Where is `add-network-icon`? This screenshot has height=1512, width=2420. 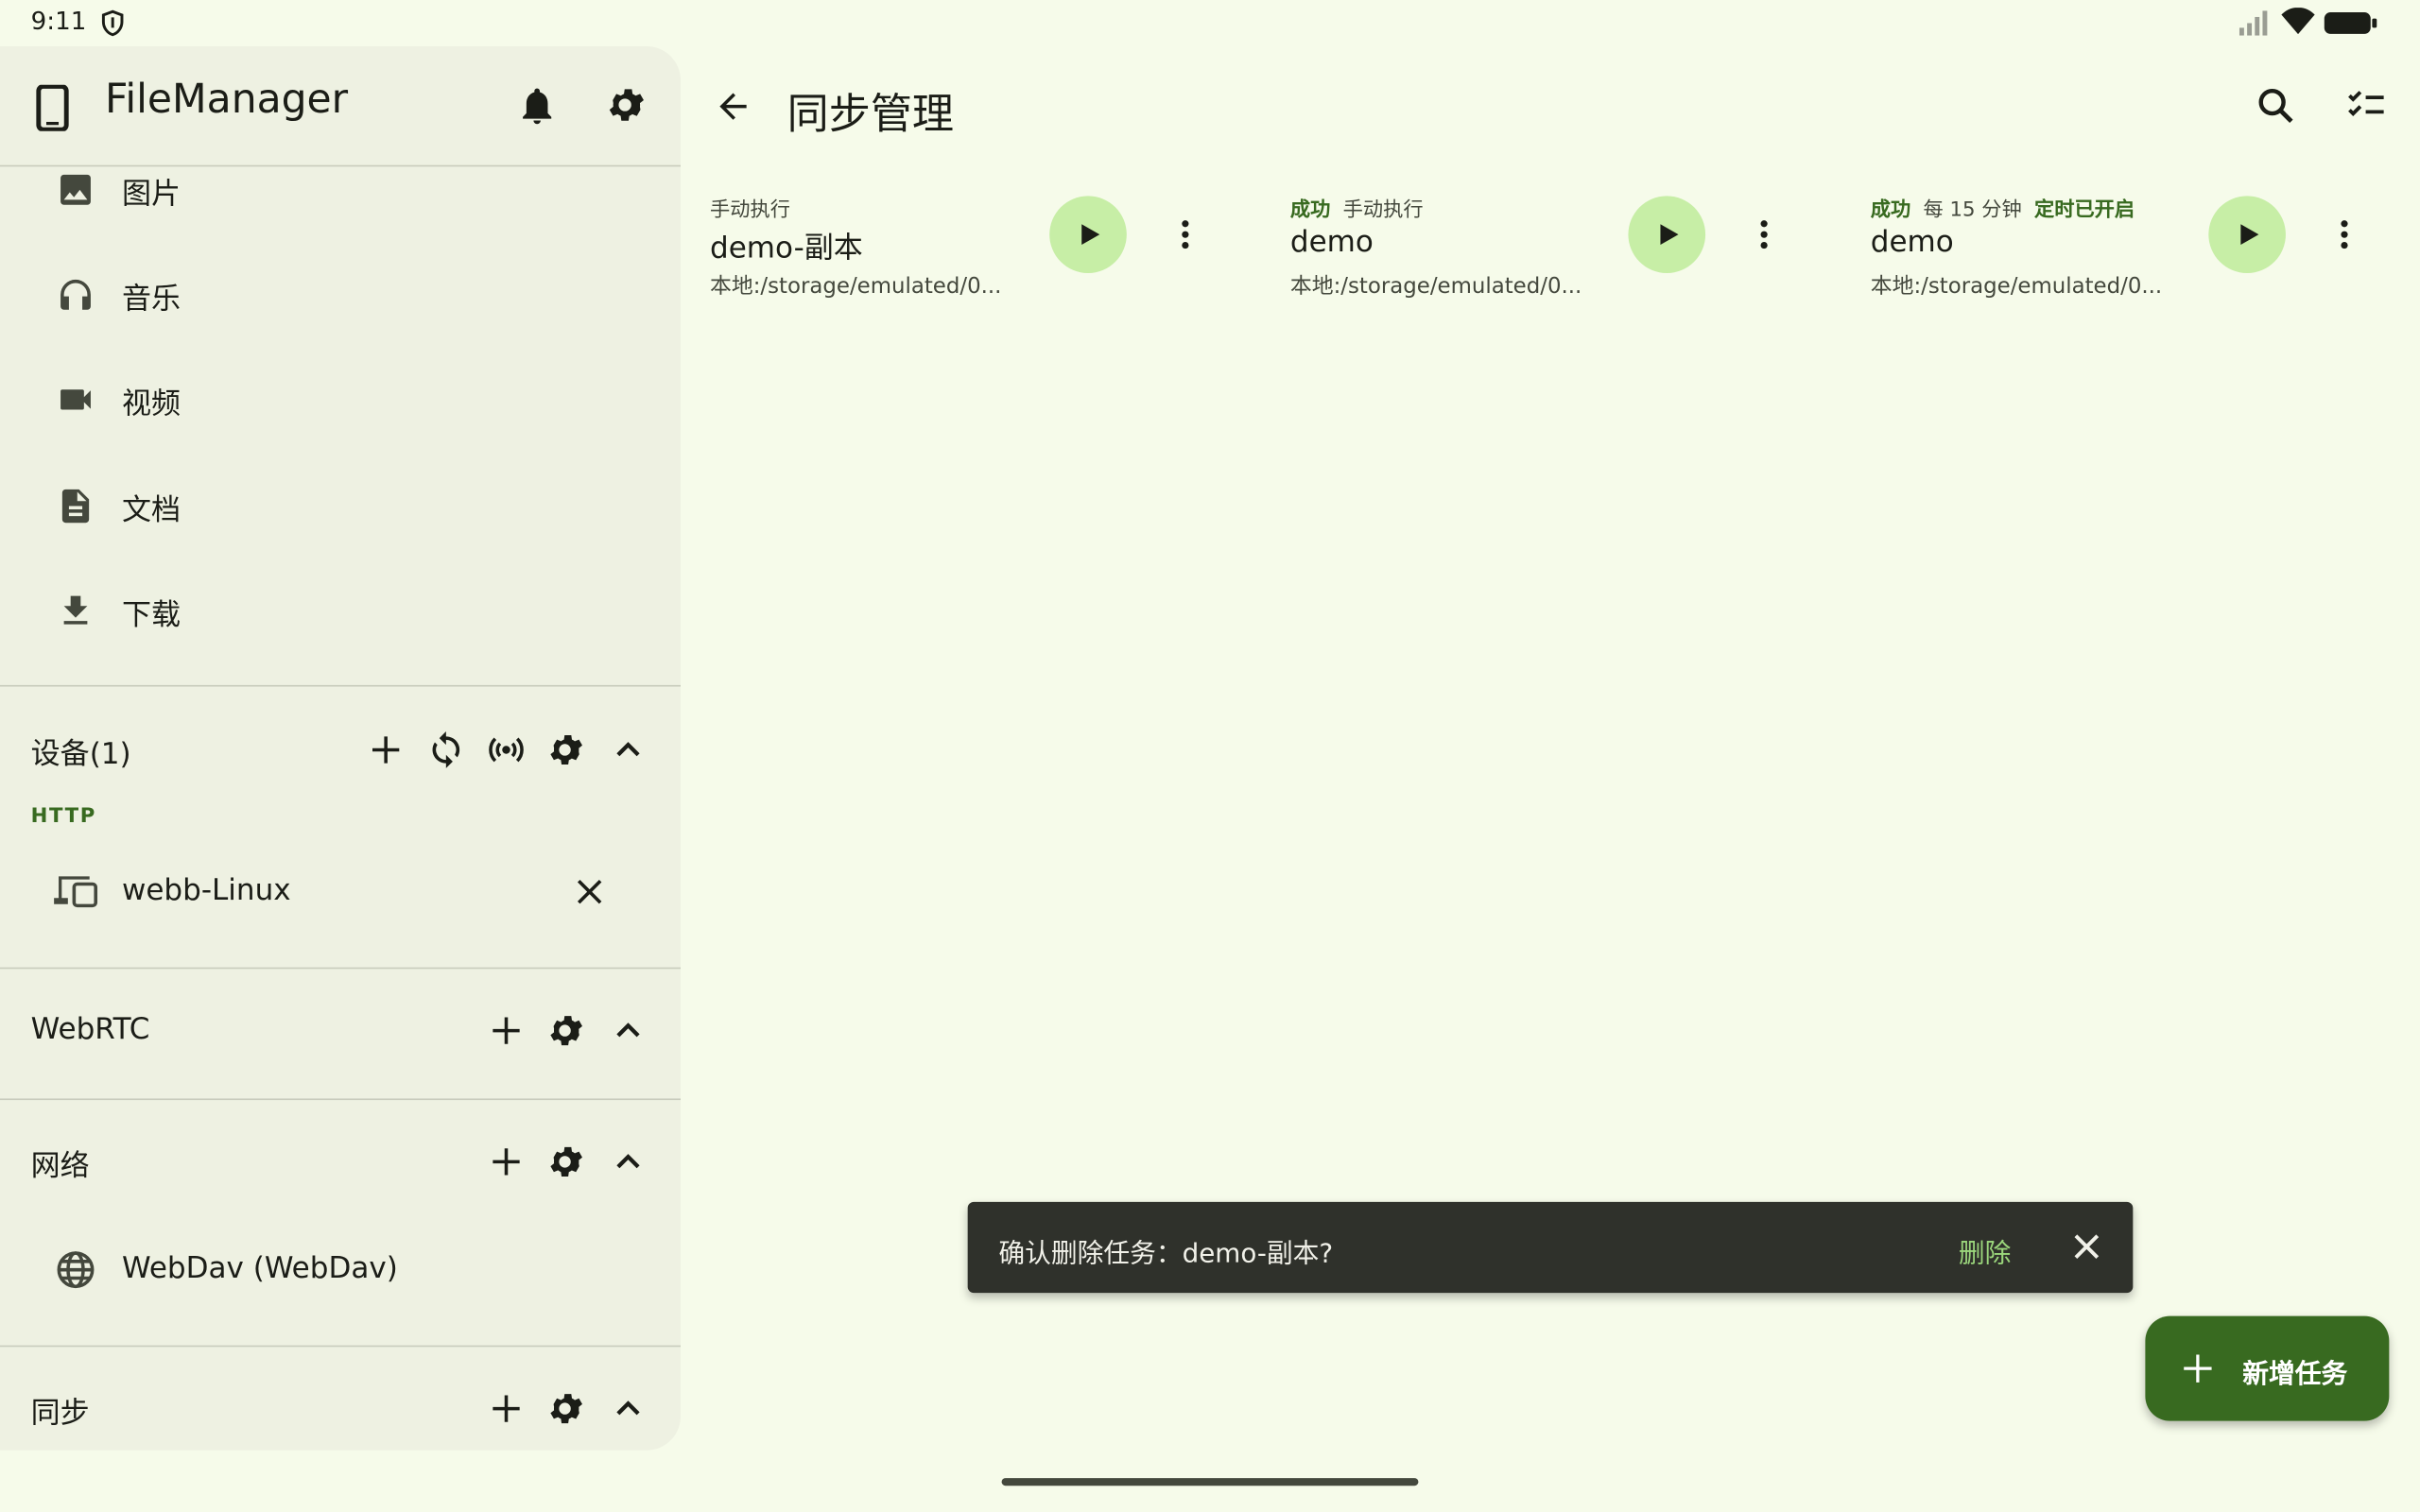
add-network-icon is located at coordinates (506, 1161).